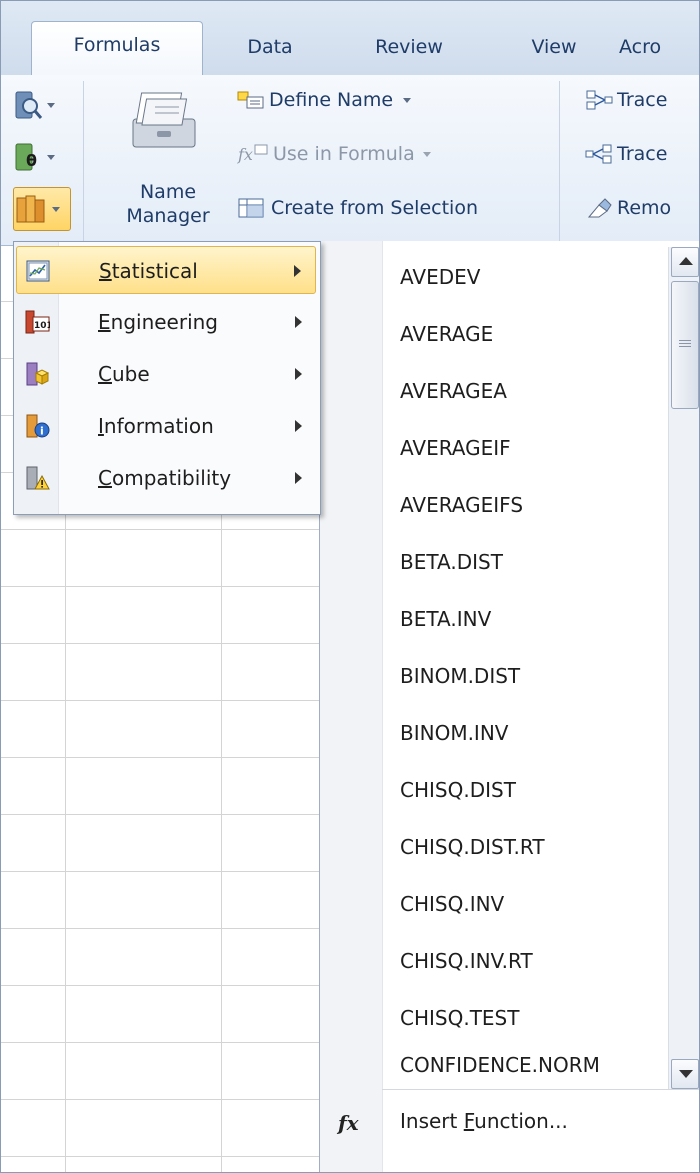  I want to click on function-item-chisq-dist-rt: CHISQ.DIST.RT, so click(472, 847).